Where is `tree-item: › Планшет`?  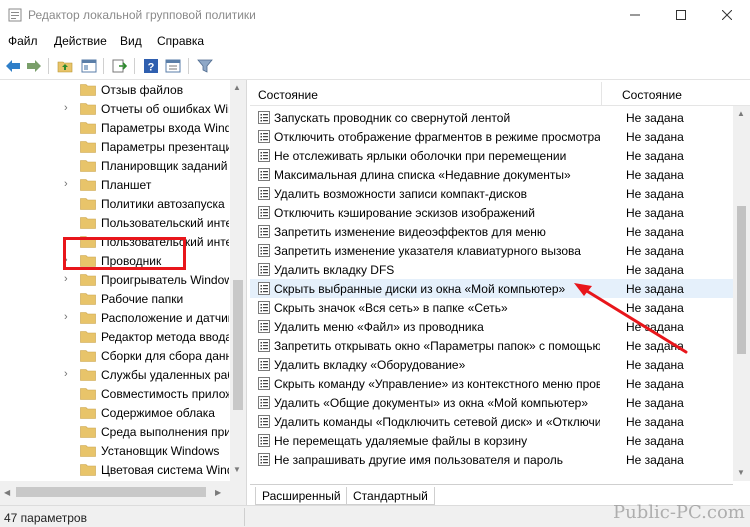
tree-item: › Планшет is located at coordinates (120, 184).